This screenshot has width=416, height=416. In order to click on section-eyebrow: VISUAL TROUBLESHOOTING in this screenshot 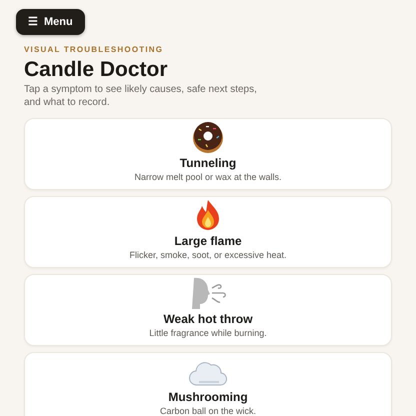, I will do `click(94, 50)`.